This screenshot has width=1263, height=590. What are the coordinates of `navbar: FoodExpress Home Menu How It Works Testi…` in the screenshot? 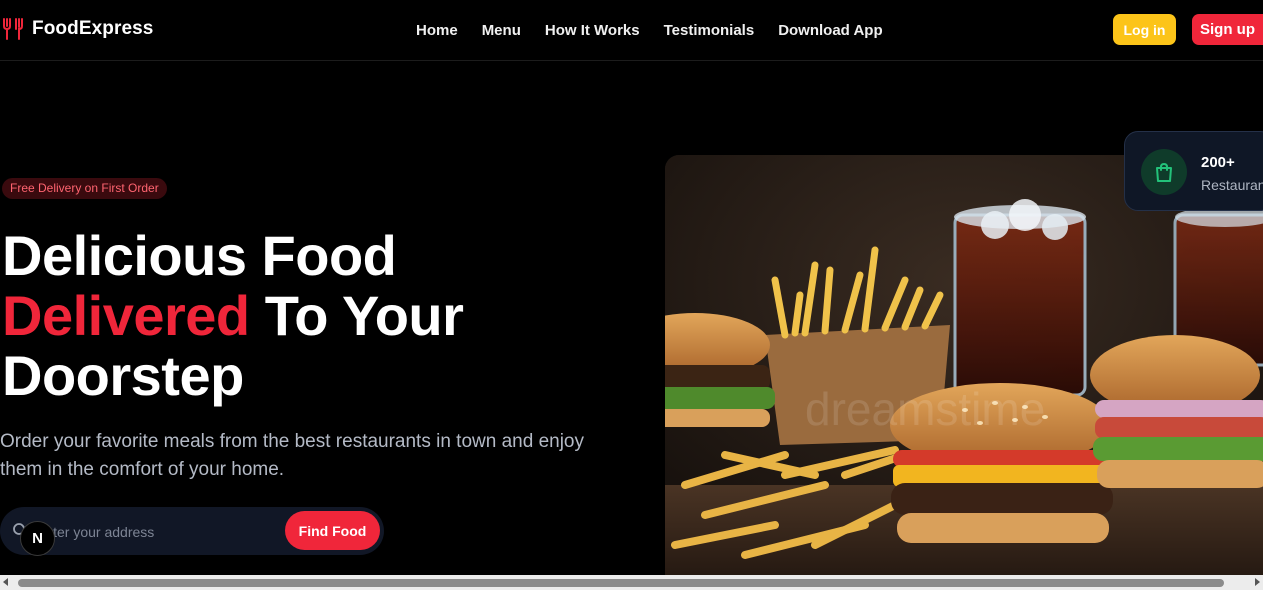 It's located at (631, 30).